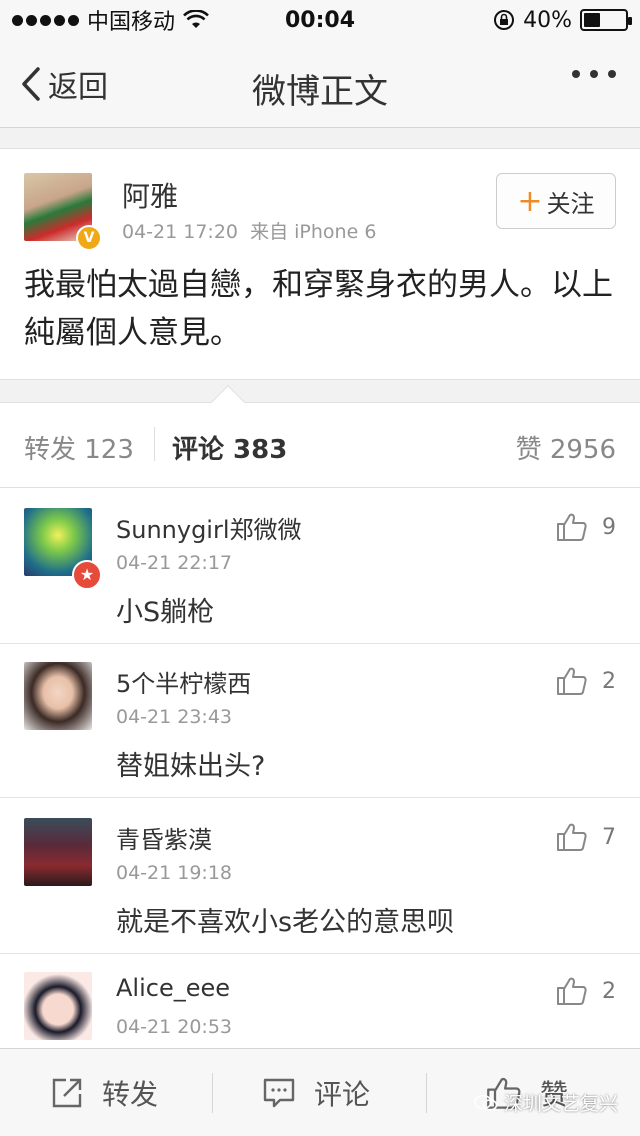 The height and width of the screenshot is (1136, 640). What do you see at coordinates (320, 876) in the screenshot?
I see `comment-item: 青昏紫漠 04-21 19:18 就是不喜欢小s老公的意思呗 7` at bounding box center [320, 876].